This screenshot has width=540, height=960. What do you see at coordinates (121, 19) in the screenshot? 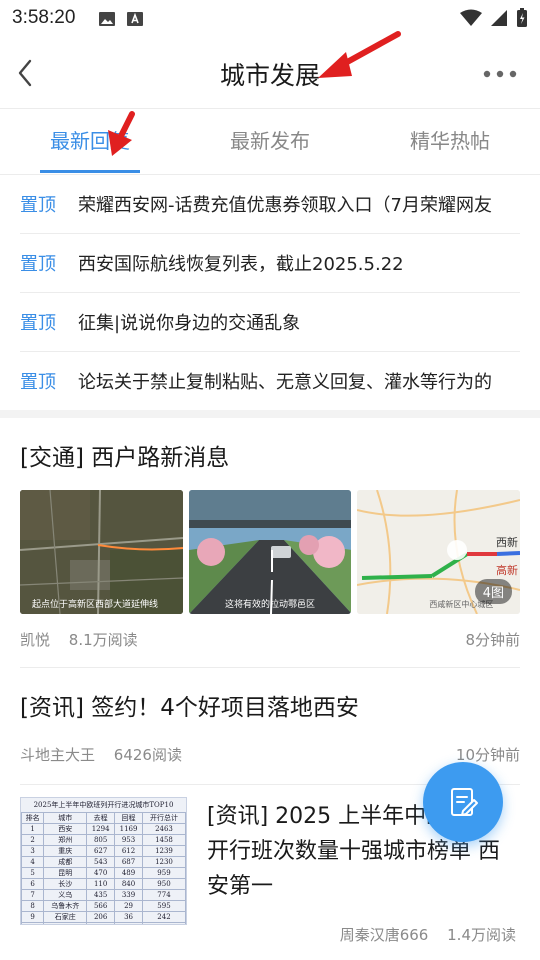
I see `status-notifications` at bounding box center [121, 19].